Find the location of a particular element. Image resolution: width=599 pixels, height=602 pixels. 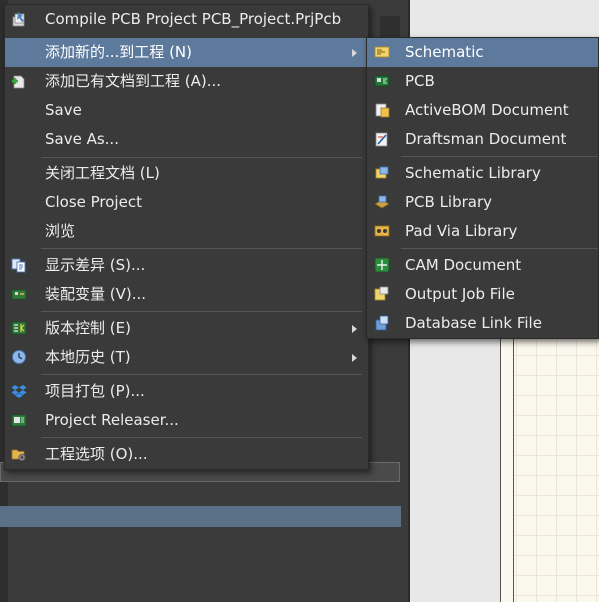

submenu-item-schematic-library: Schematic Library is located at coordinates (482, 173).